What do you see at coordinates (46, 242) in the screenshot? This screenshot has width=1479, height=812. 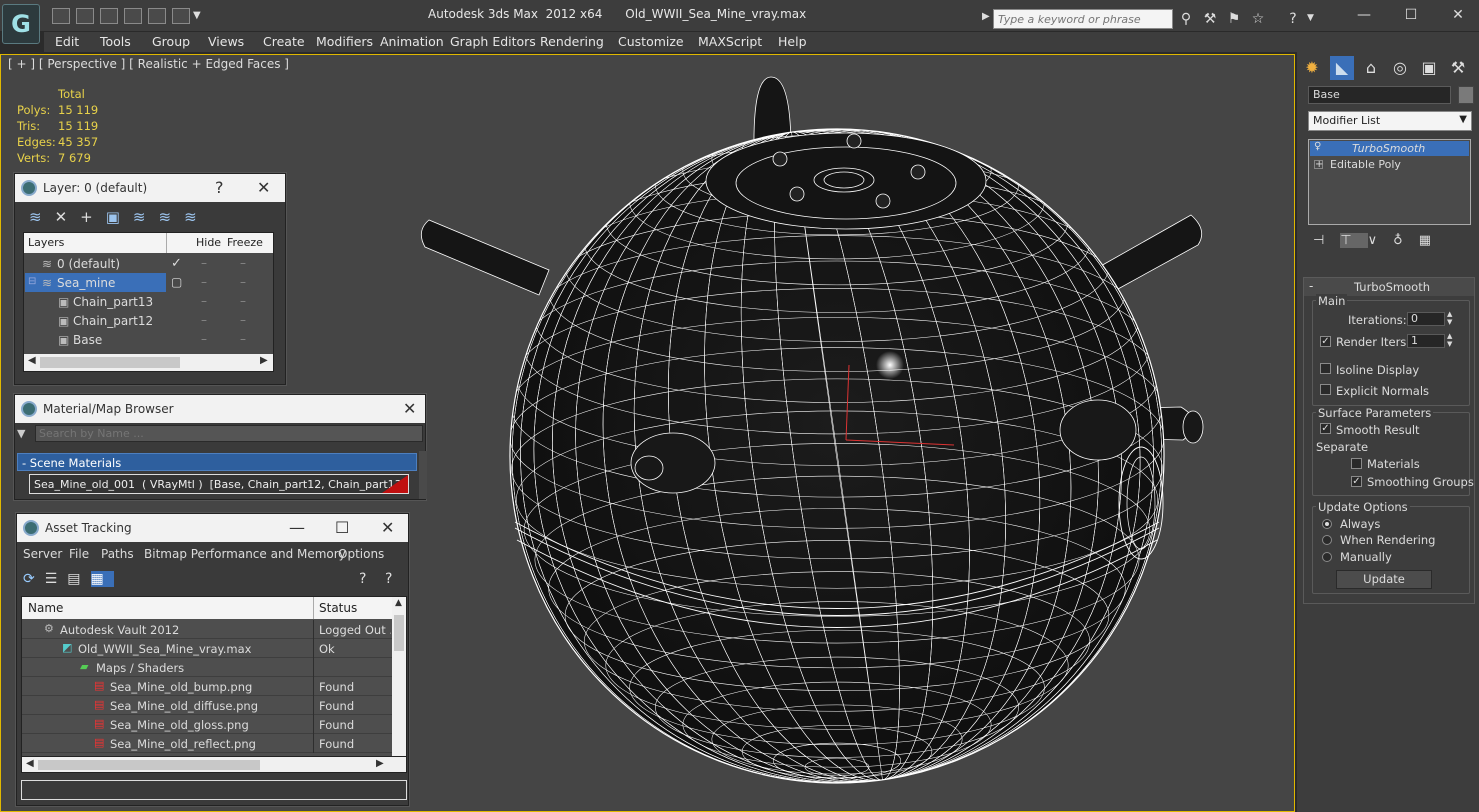 I see `col-layers: Layers` at bounding box center [46, 242].